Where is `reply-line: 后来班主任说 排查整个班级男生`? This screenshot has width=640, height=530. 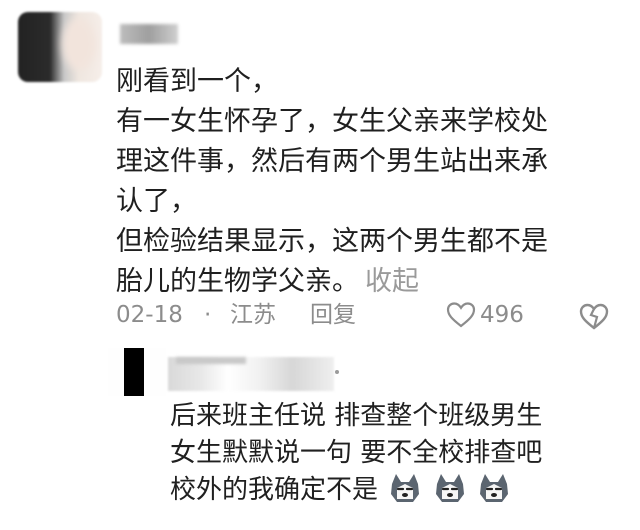 reply-line: 后来班主任说 排查整个班级男生 is located at coordinates (356, 416).